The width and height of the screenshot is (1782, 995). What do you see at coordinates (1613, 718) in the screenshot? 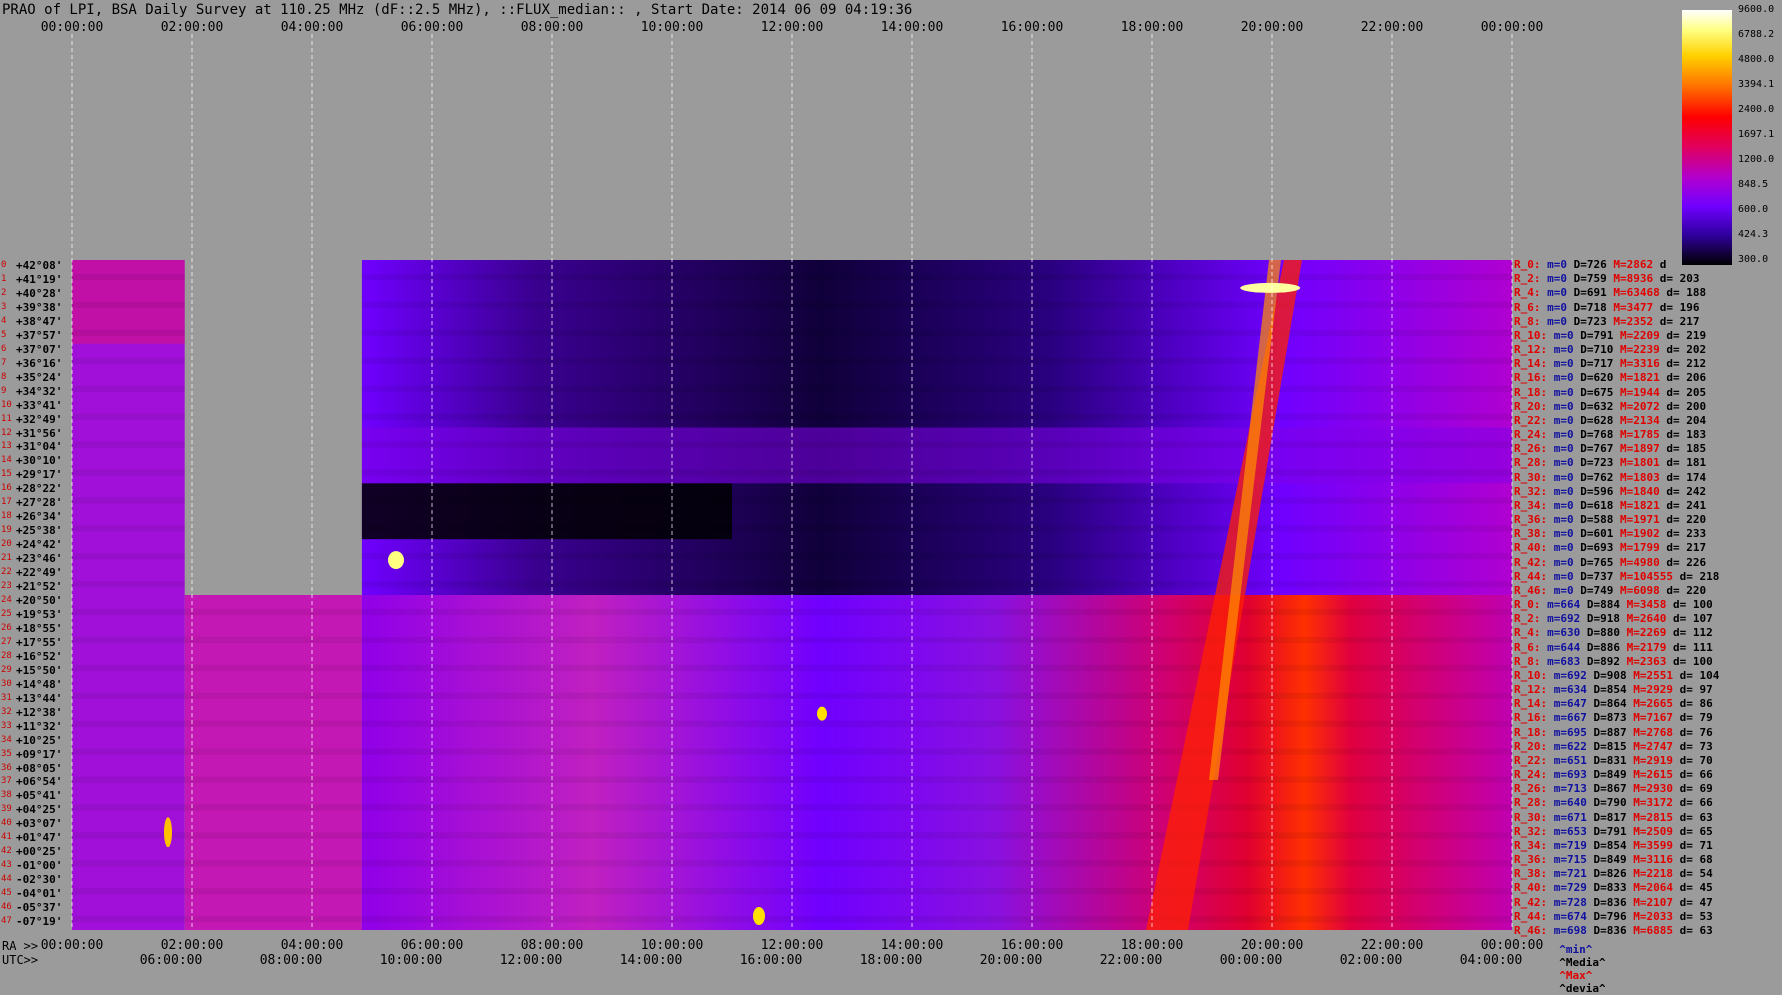
I see `row-stat: R_16: m=667 D=873 M=7167 d= 79` at bounding box center [1613, 718].